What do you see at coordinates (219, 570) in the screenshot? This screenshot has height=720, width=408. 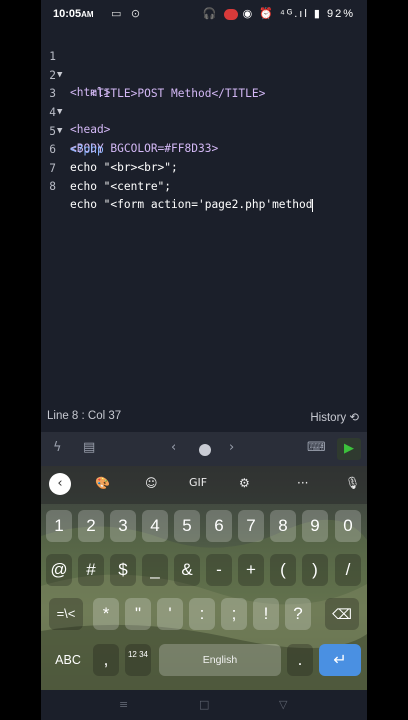 I see `key: -` at bounding box center [219, 570].